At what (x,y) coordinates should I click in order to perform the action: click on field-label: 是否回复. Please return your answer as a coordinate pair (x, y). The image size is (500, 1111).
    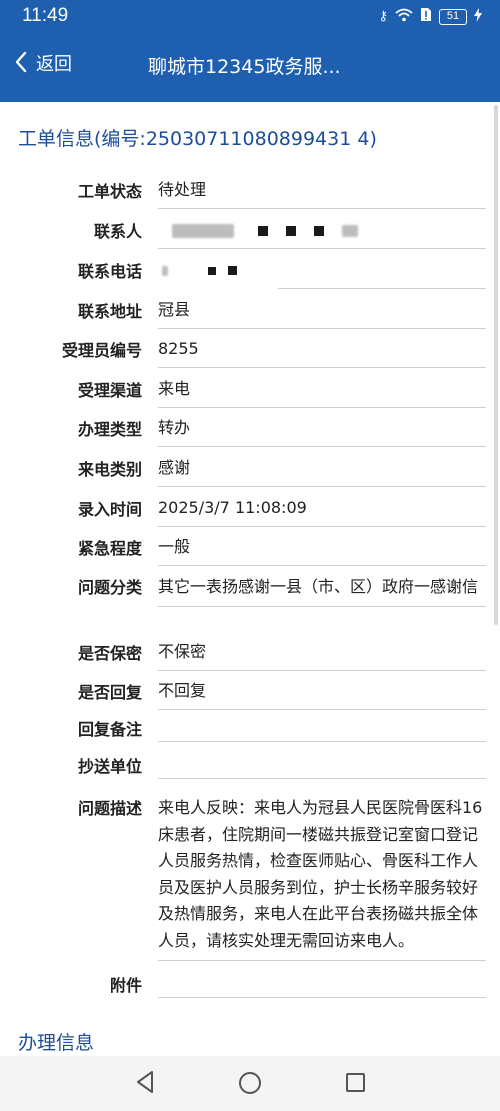
    Looking at the image, I should click on (109, 692).